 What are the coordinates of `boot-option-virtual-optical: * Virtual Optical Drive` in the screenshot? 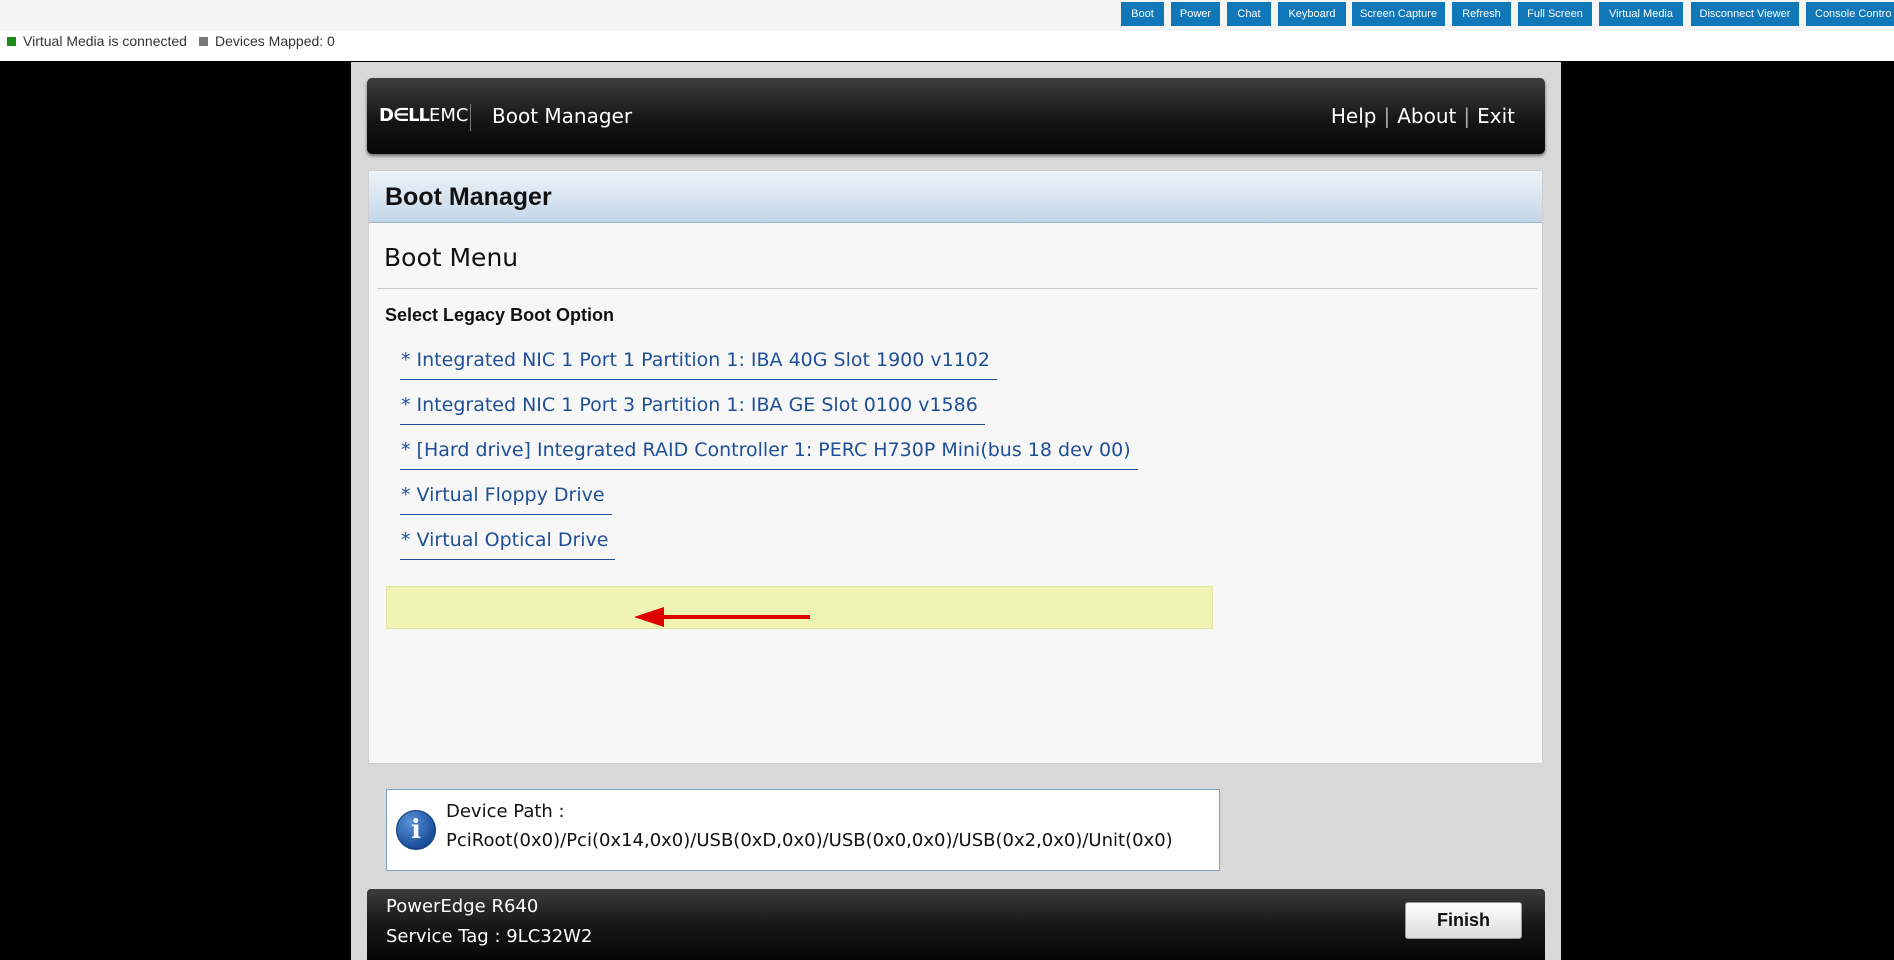 It's located at (508, 544).